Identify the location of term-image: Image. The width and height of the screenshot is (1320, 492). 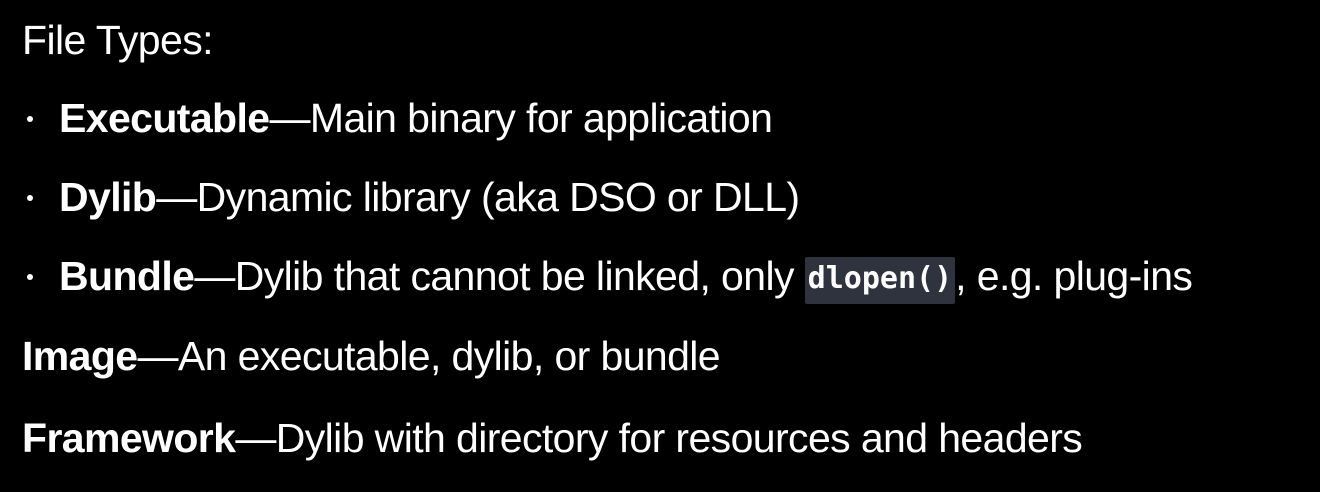
(80, 356).